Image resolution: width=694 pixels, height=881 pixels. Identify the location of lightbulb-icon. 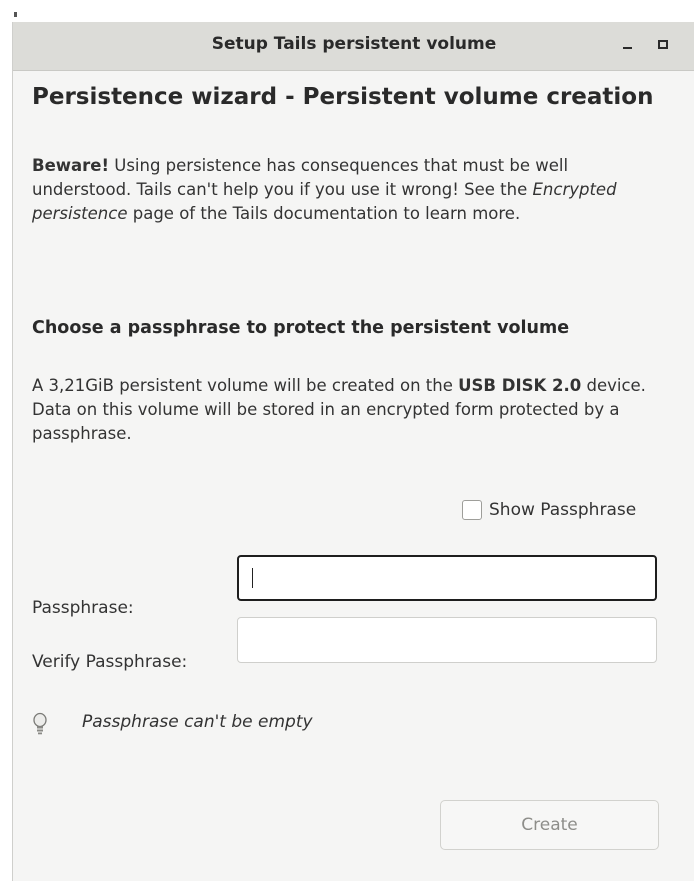
(40, 723).